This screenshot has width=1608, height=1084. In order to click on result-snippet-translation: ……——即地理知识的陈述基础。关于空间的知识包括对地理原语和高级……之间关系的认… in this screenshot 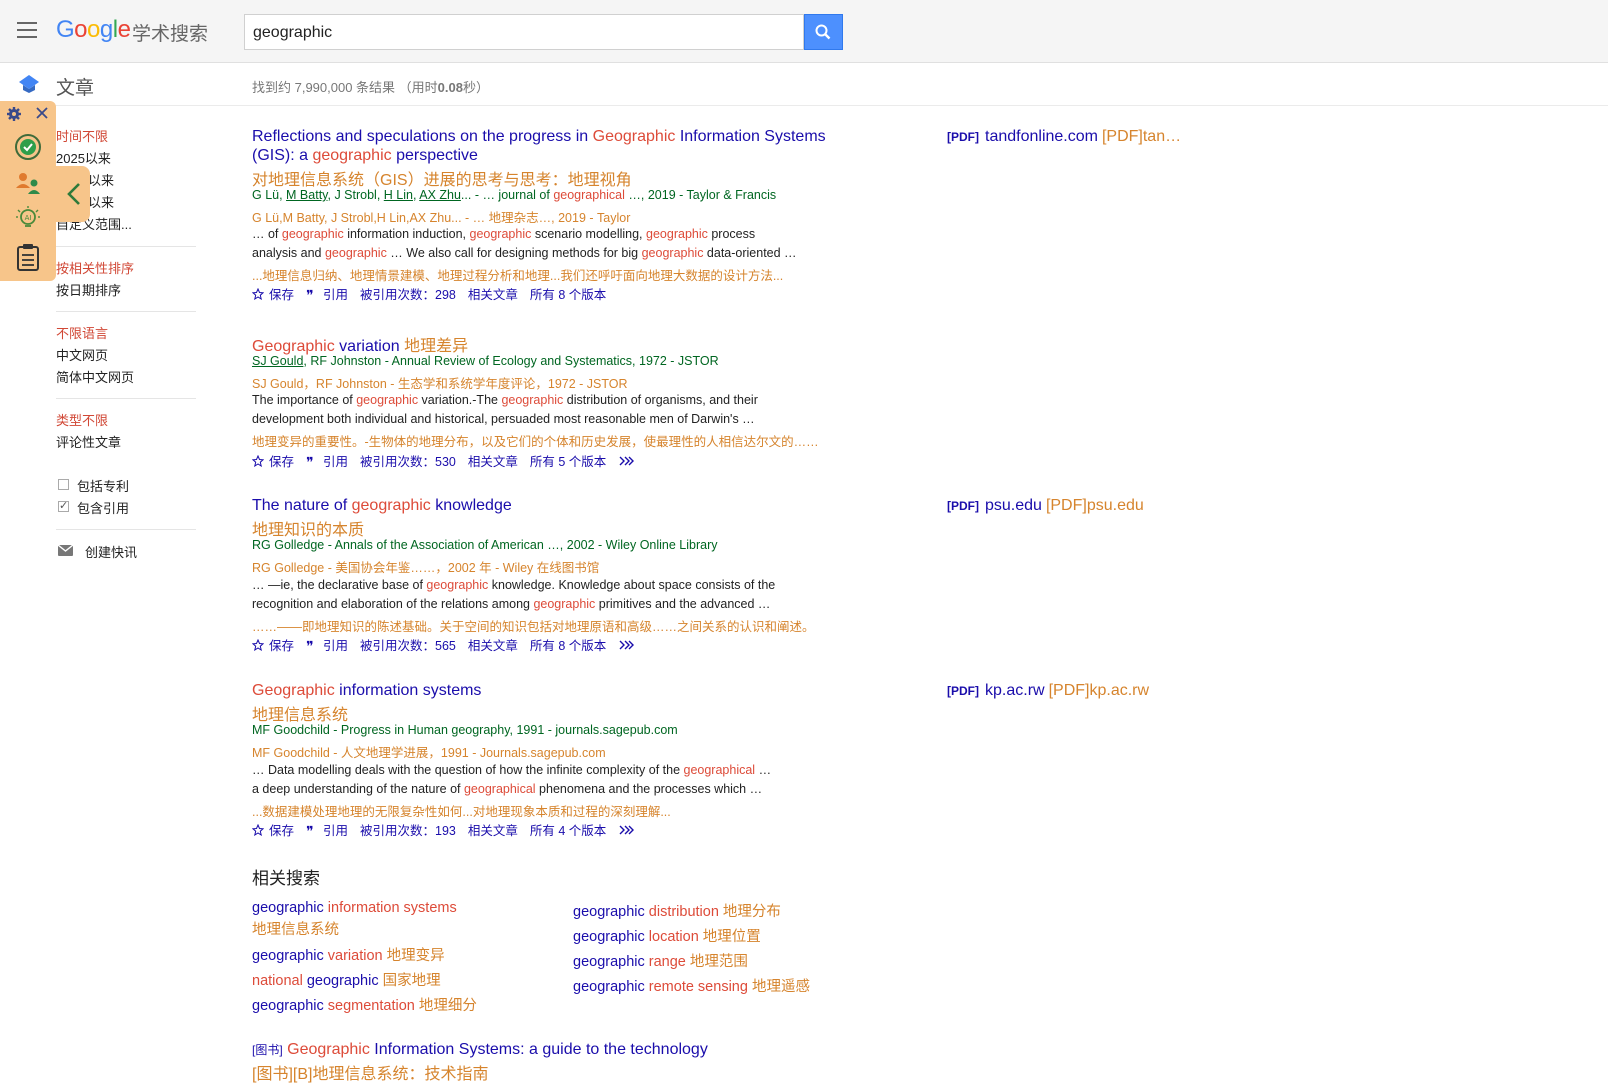, I will do `click(533, 627)`.